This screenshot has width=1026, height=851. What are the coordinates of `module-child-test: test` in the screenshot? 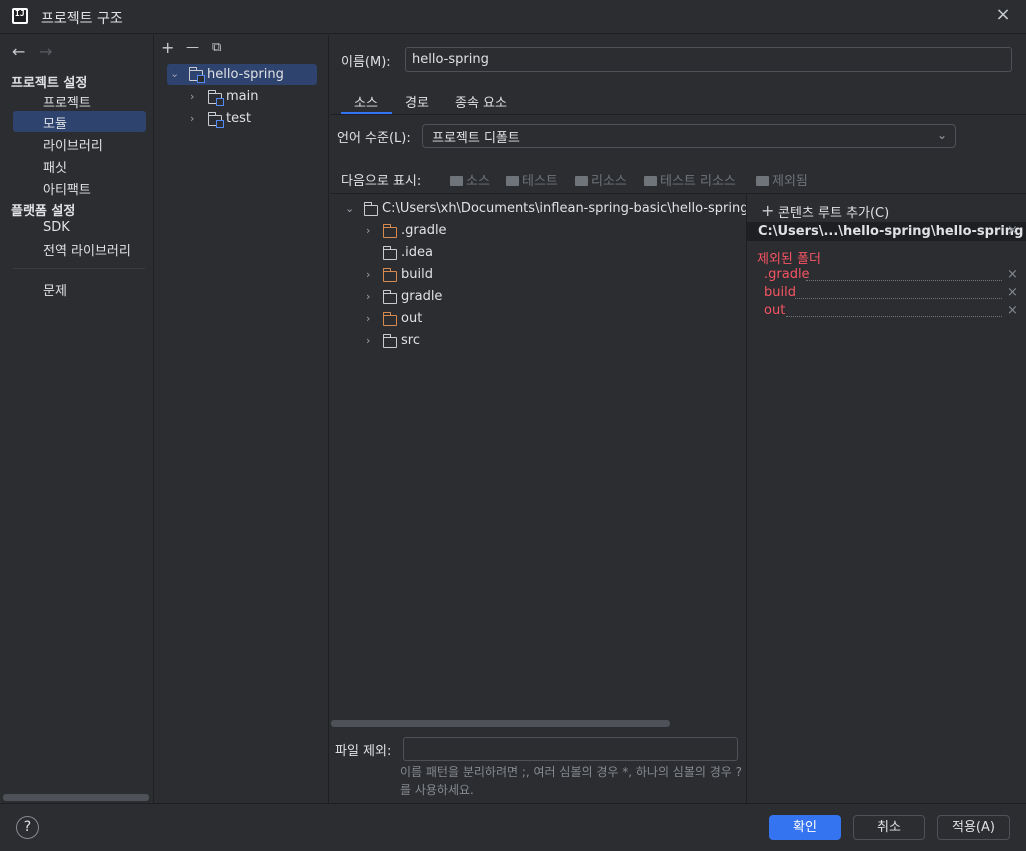 It's located at (238, 118).